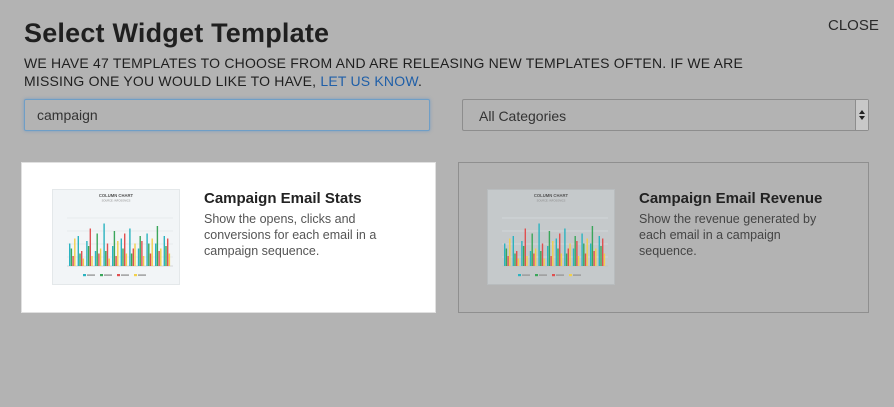 This screenshot has width=894, height=407. Describe the element at coordinates (420, 81) in the screenshot. I see `subtitle-end: .` at that location.